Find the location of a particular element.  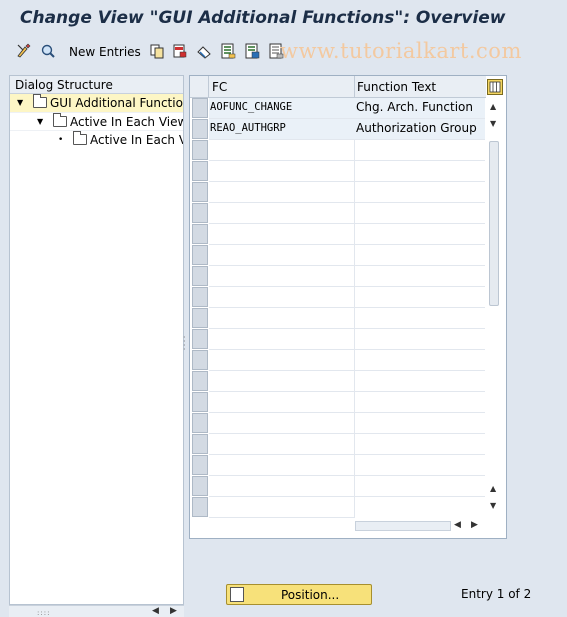

scroll-down-icon: ▼ is located at coordinates (493, 505).